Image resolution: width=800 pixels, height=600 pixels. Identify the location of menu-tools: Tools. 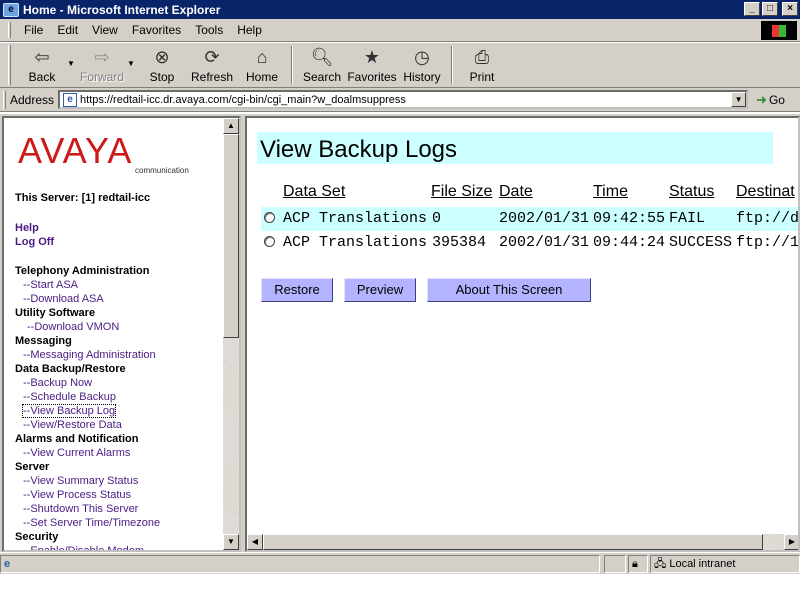
(209, 30).